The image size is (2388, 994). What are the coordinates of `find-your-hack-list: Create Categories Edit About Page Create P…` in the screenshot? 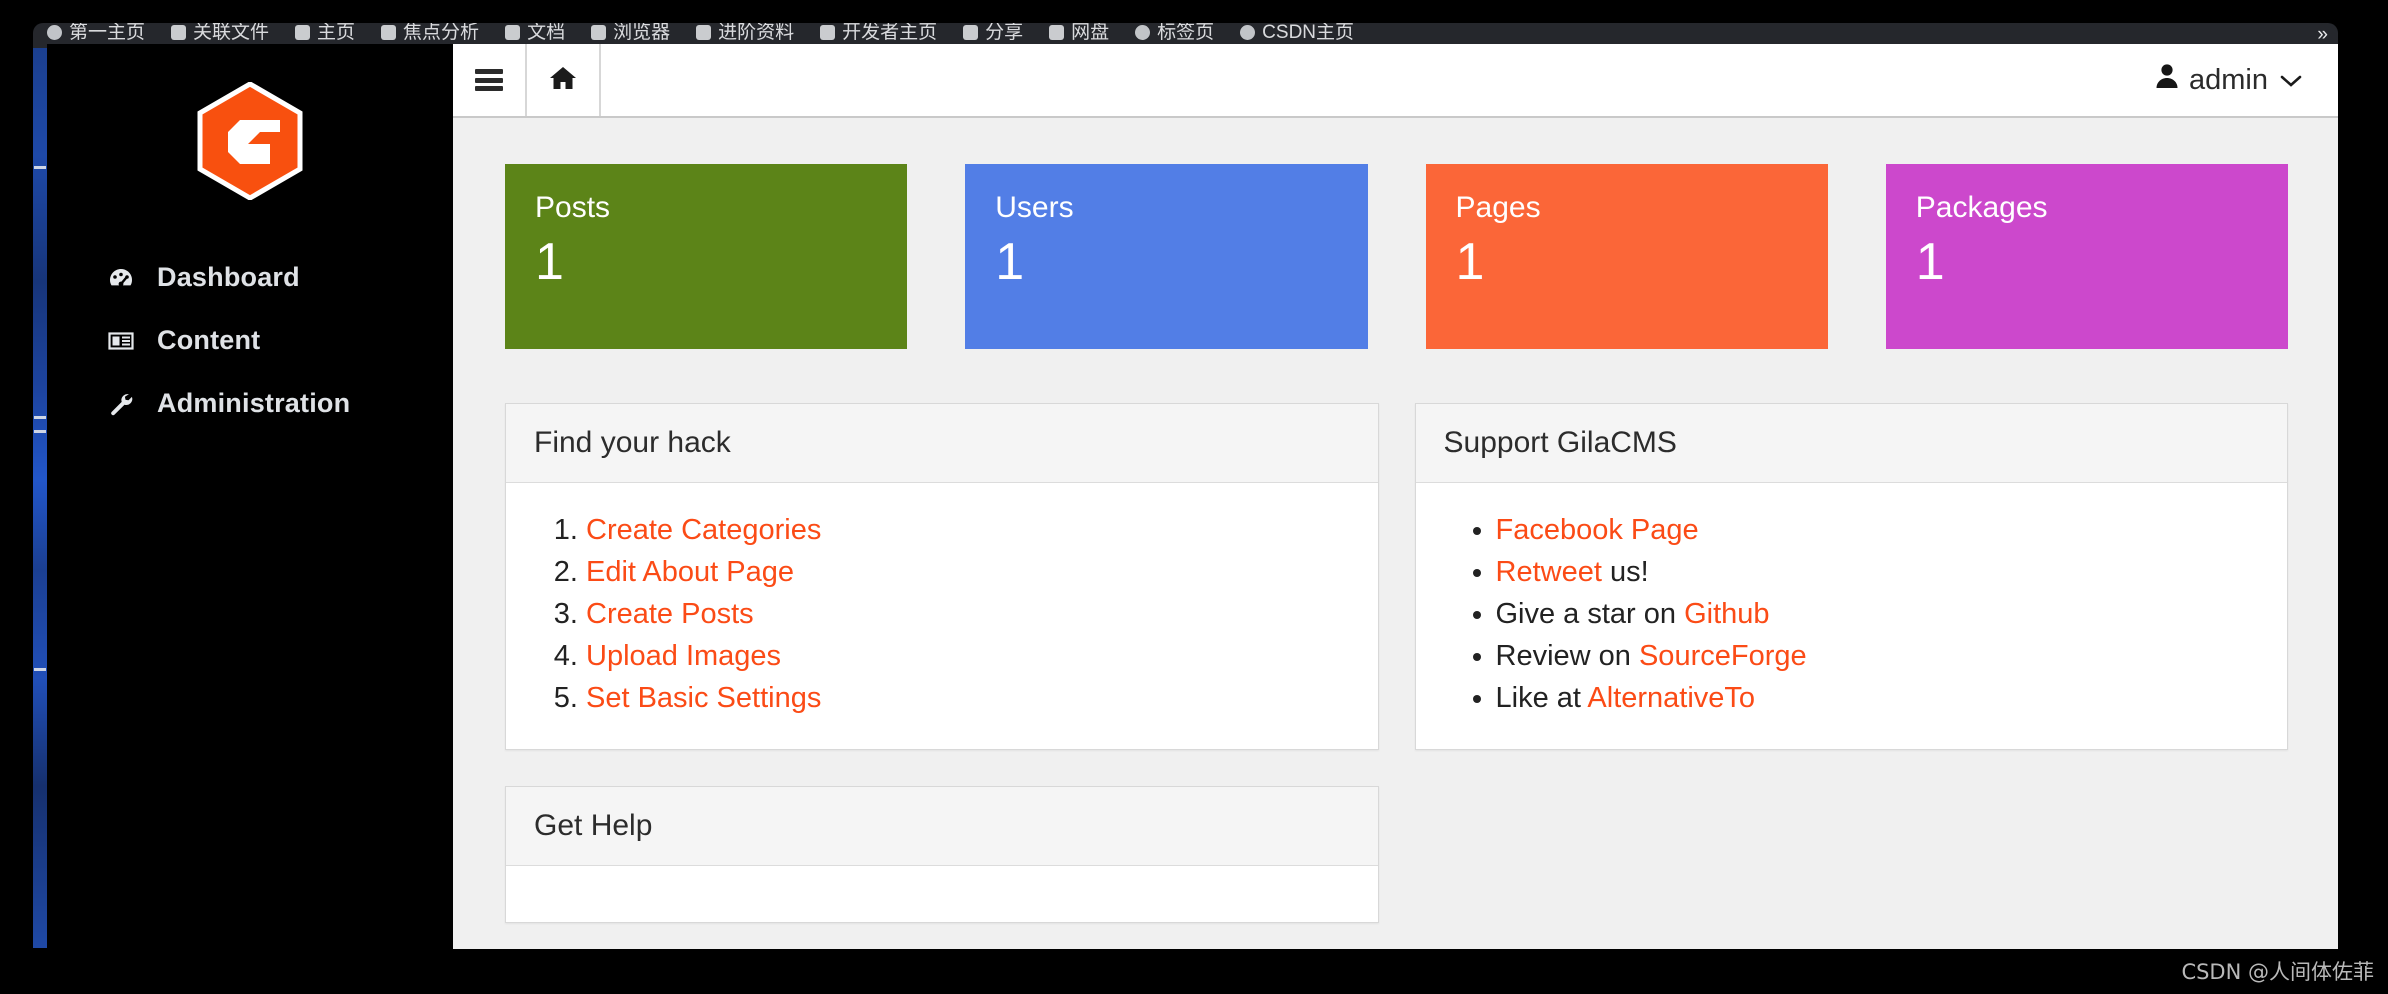 It's located at (942, 614).